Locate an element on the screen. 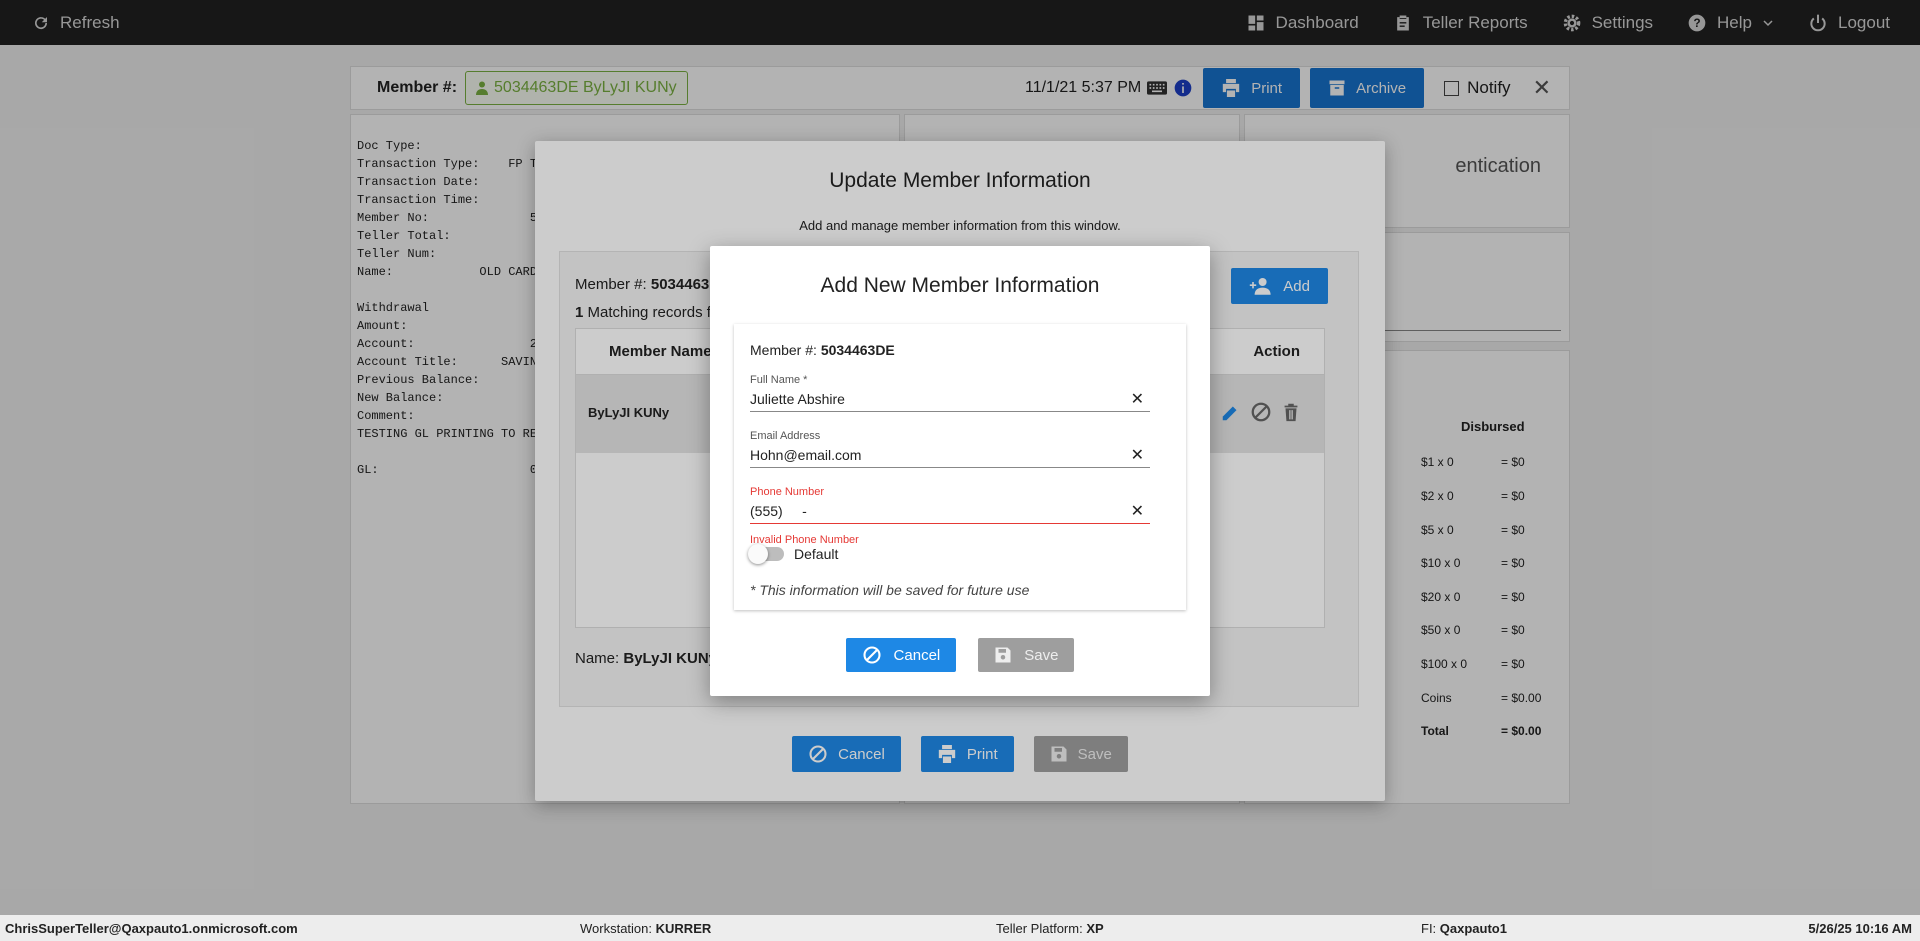 Image resolution: width=1920 pixels, height=941 pixels. email-input is located at coordinates (937, 454).